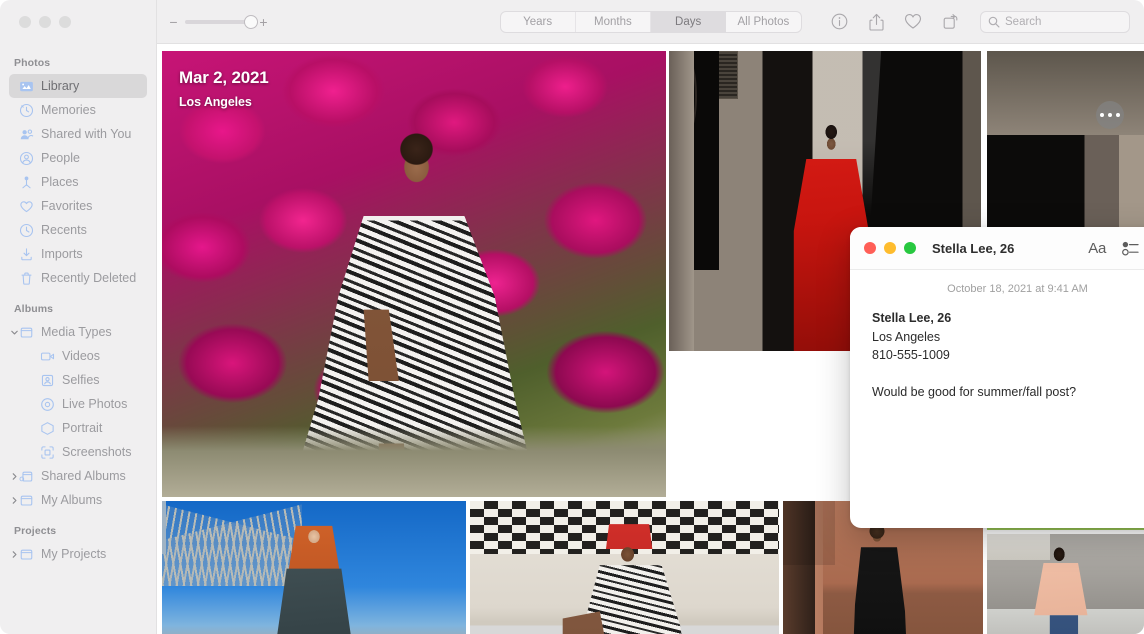 The width and height of the screenshot is (1144, 634). Describe the element at coordinates (26, 158) in the screenshot. I see `people-icon` at that location.